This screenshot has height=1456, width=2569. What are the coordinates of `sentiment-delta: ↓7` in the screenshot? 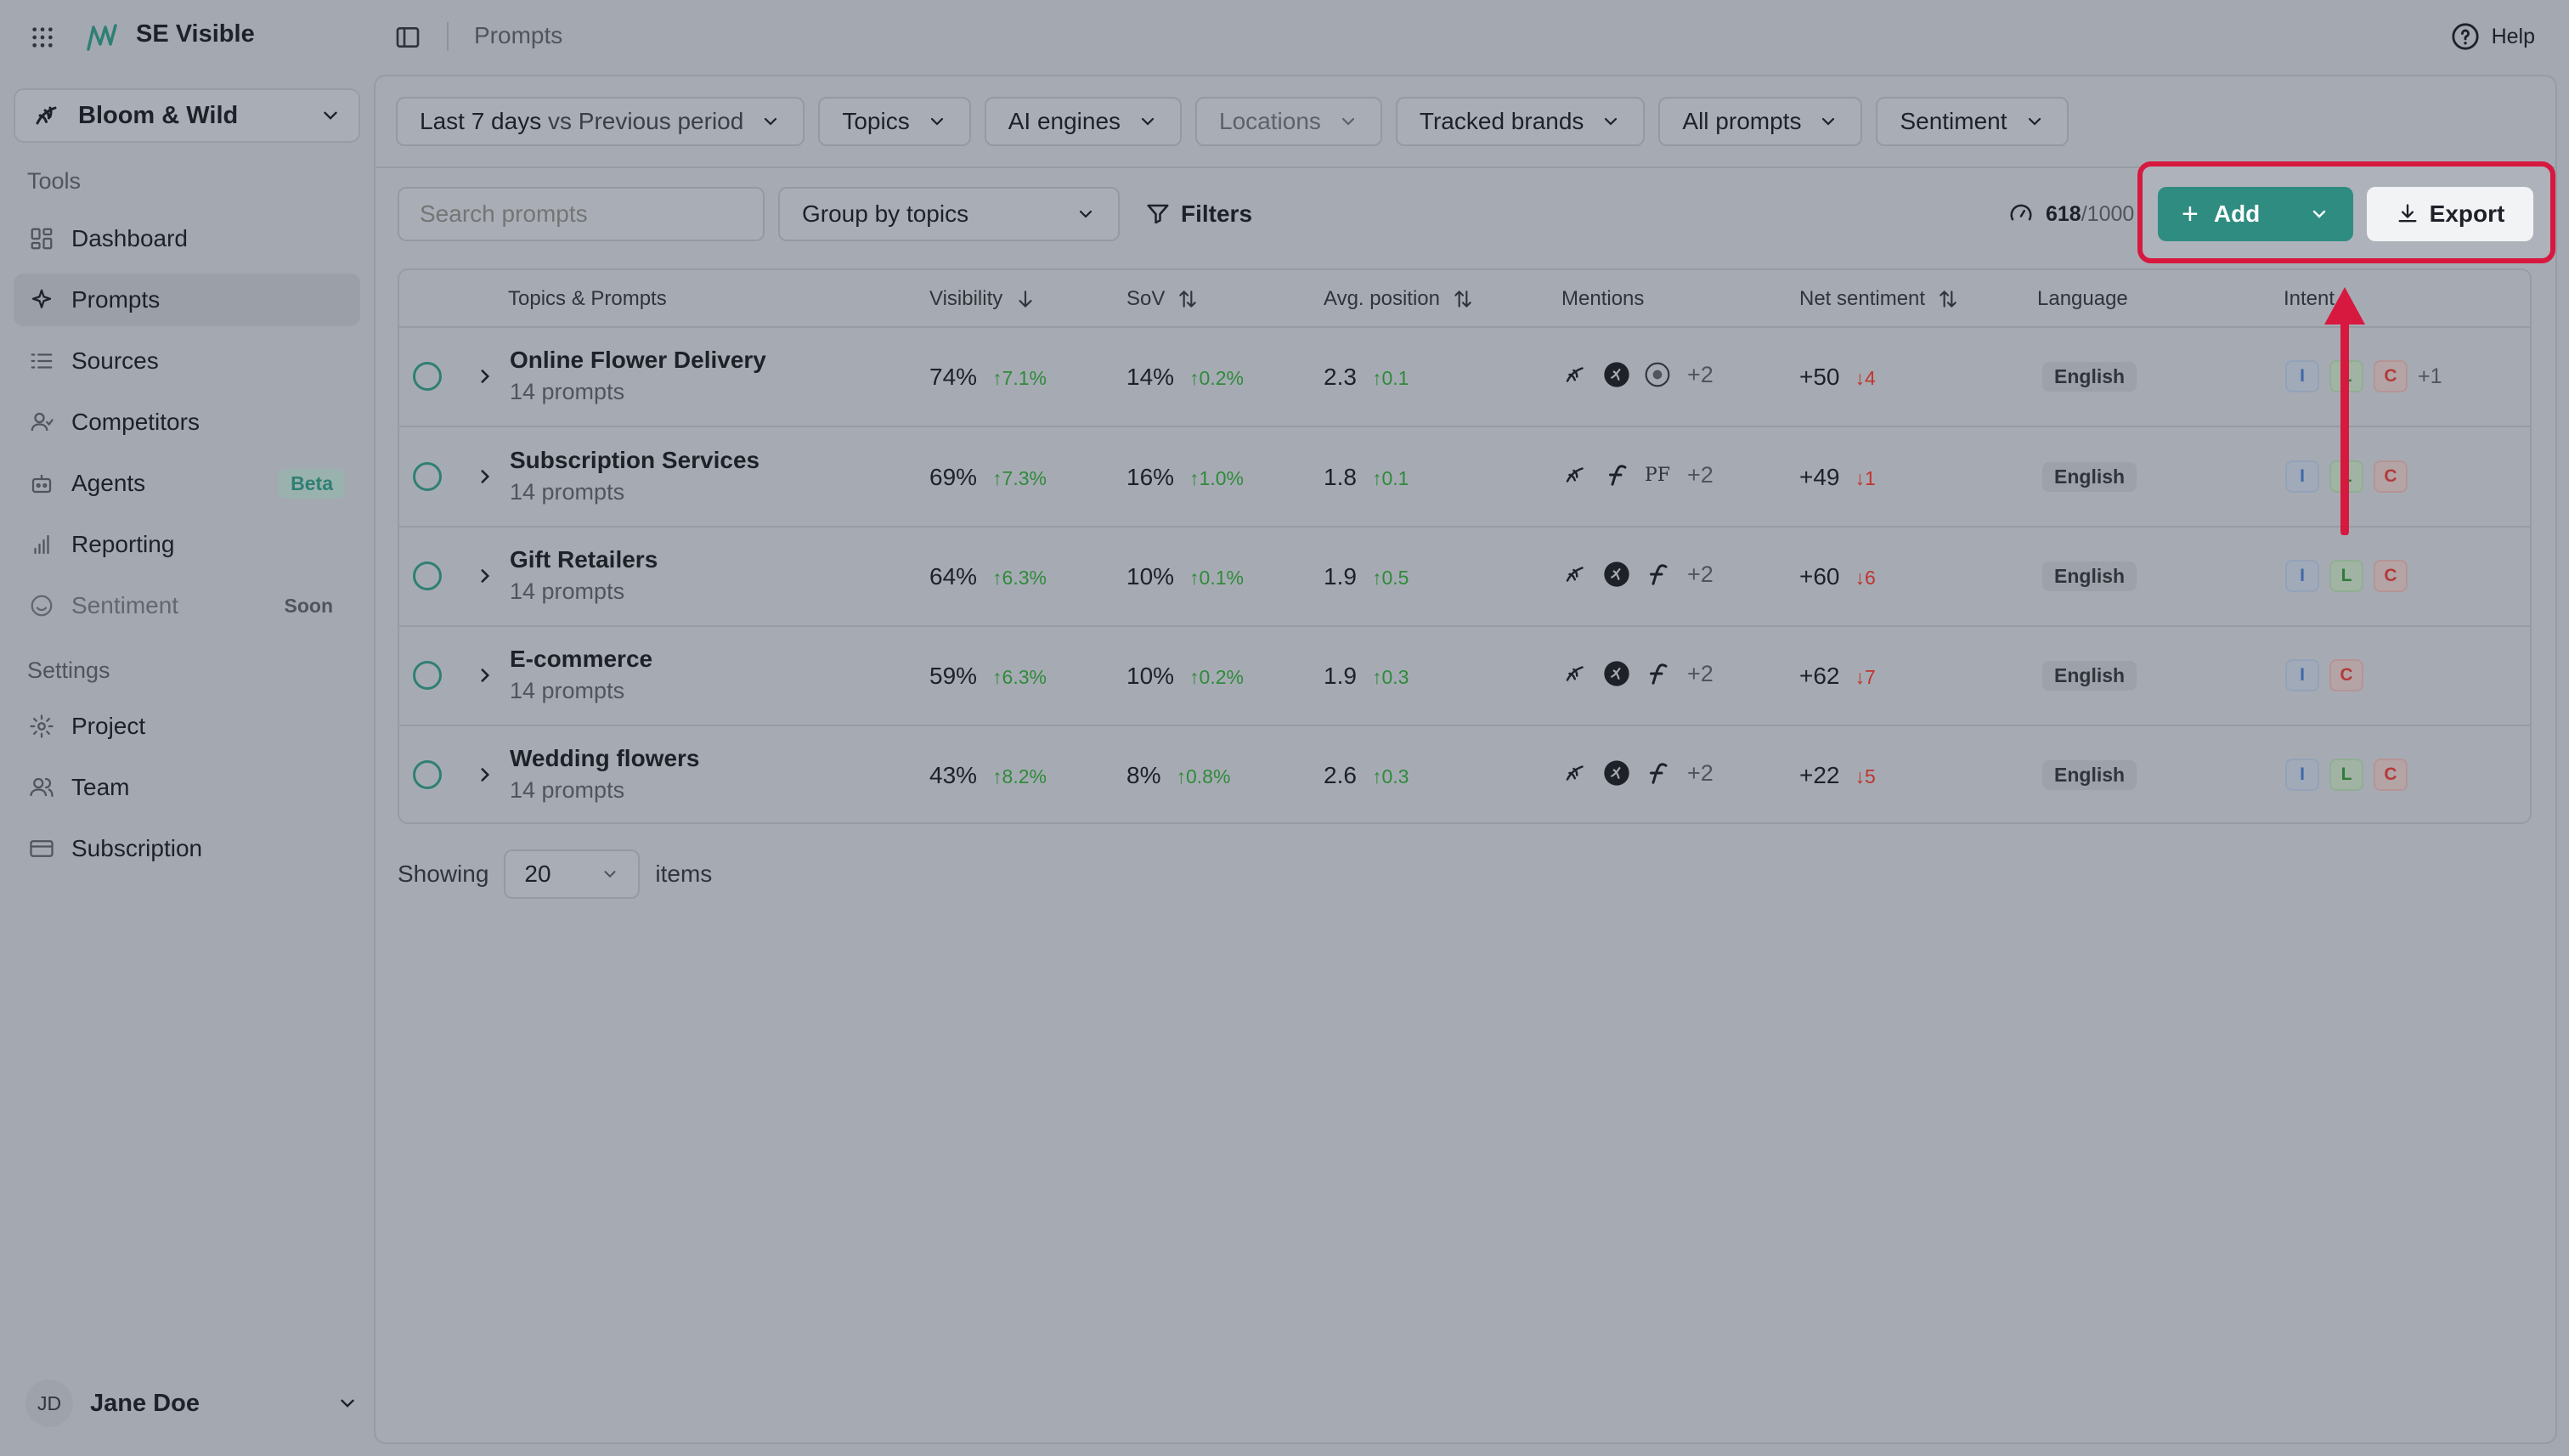 It's located at (1866, 677).